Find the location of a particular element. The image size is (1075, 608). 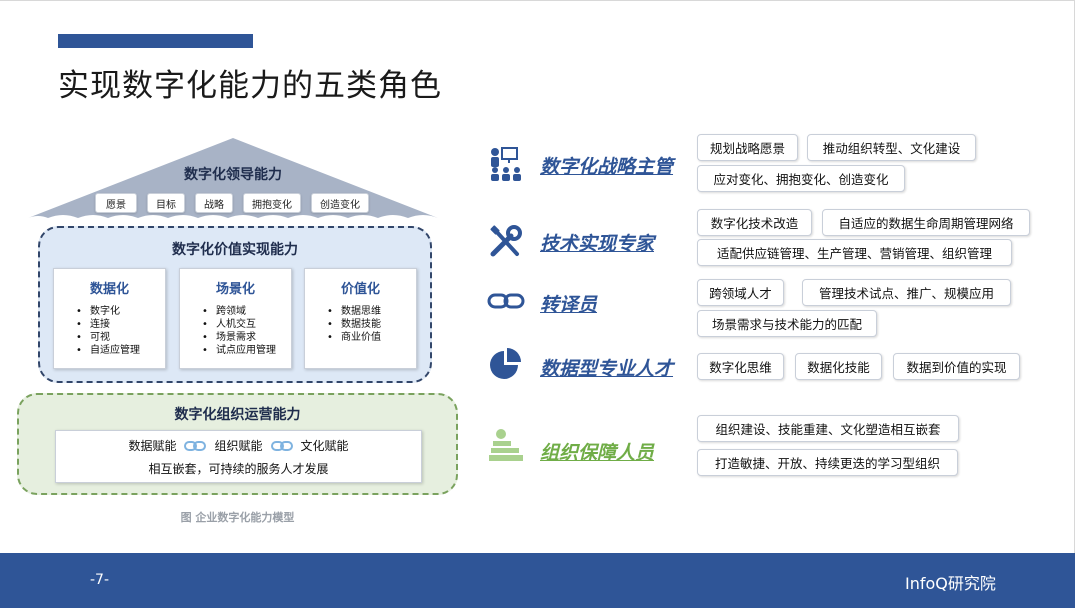

role-tag: 数字化思维 is located at coordinates (740, 366).